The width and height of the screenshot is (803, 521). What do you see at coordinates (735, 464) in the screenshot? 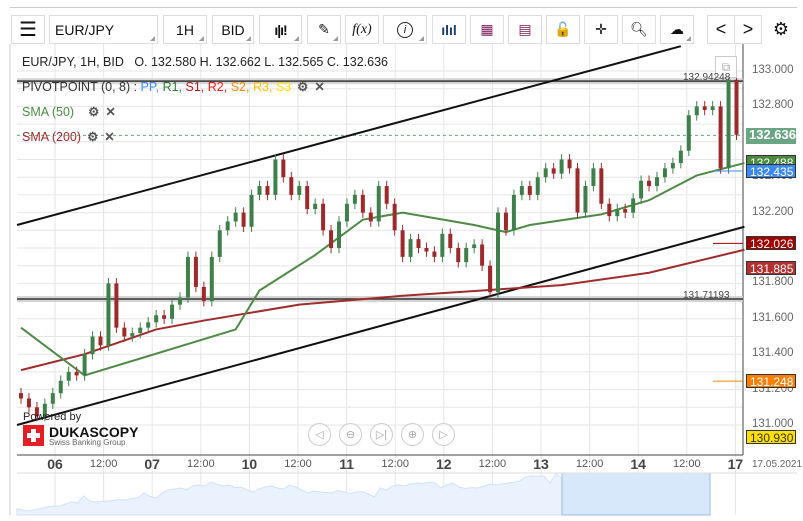
I see `time-tick: 17` at bounding box center [735, 464].